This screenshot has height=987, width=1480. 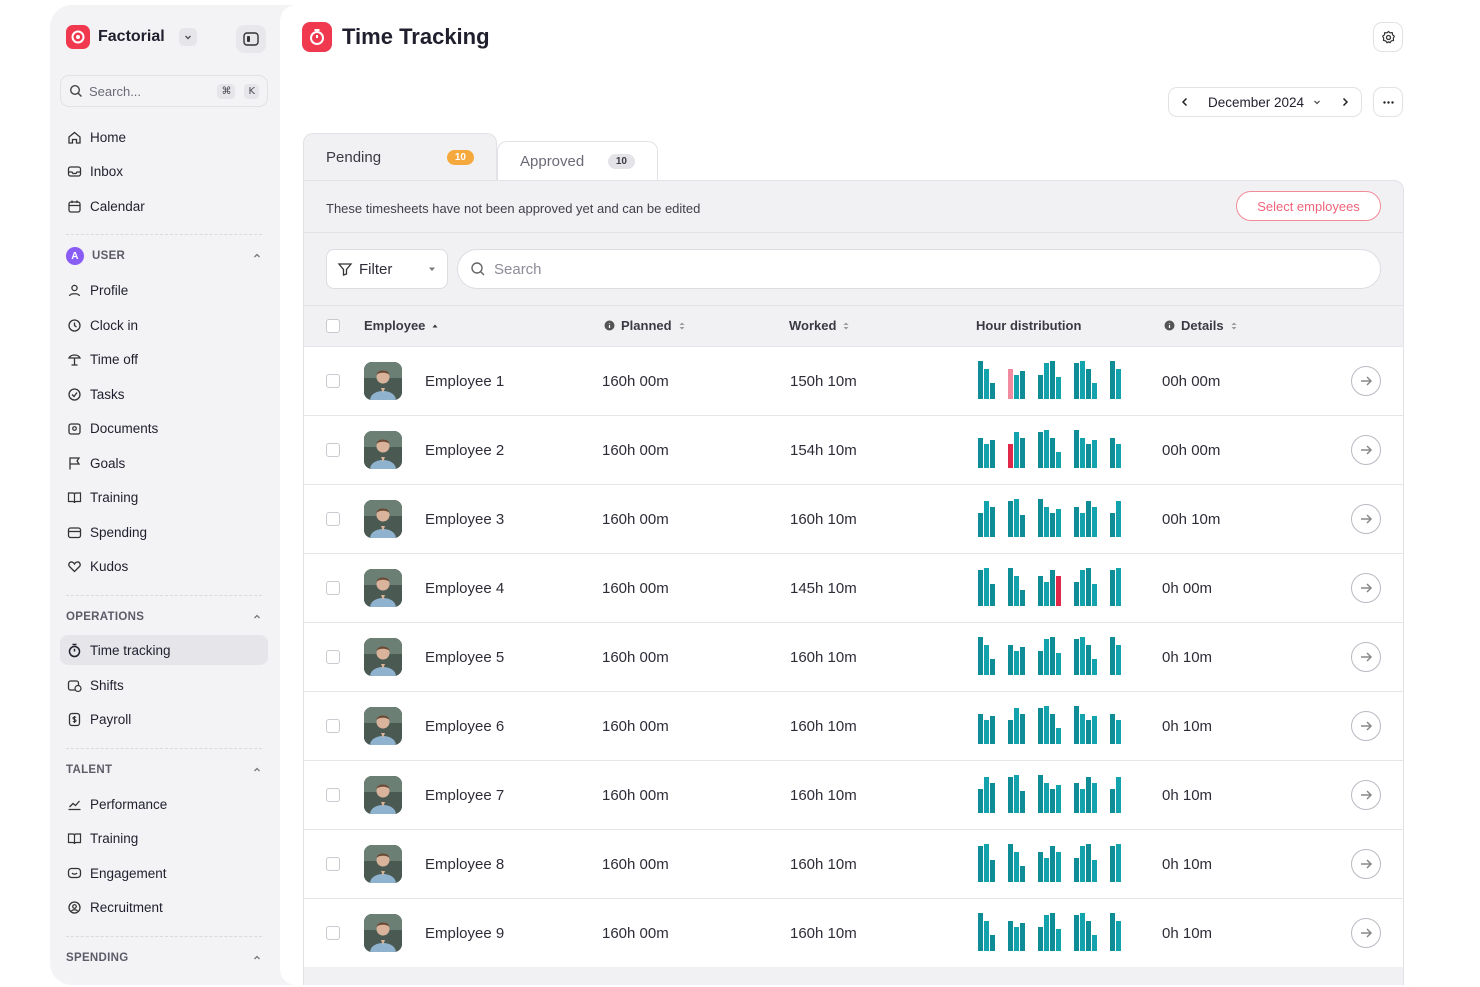 What do you see at coordinates (164, 532) in the screenshot?
I see `sidebar-item-spending: Spending` at bounding box center [164, 532].